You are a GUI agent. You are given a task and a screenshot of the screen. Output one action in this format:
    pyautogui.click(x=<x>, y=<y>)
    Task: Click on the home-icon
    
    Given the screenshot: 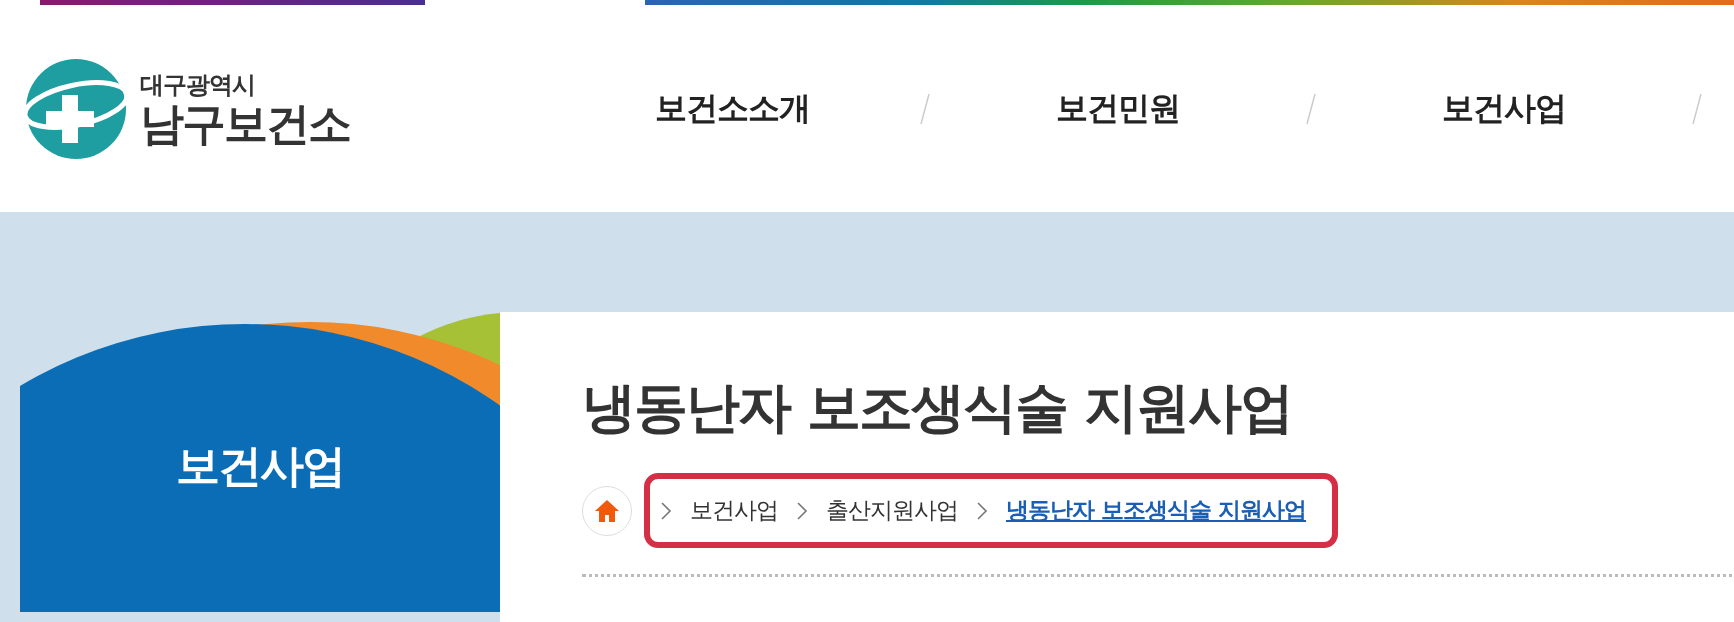 What is the action you would take?
    pyautogui.click(x=607, y=510)
    